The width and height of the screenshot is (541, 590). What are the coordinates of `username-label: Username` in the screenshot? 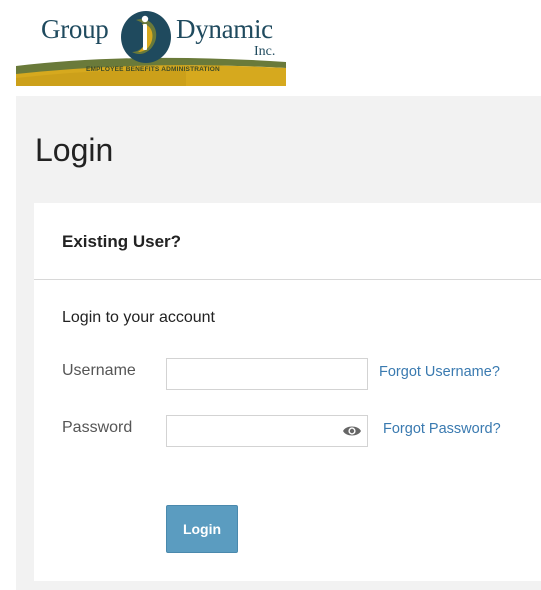 It's located at (99, 370).